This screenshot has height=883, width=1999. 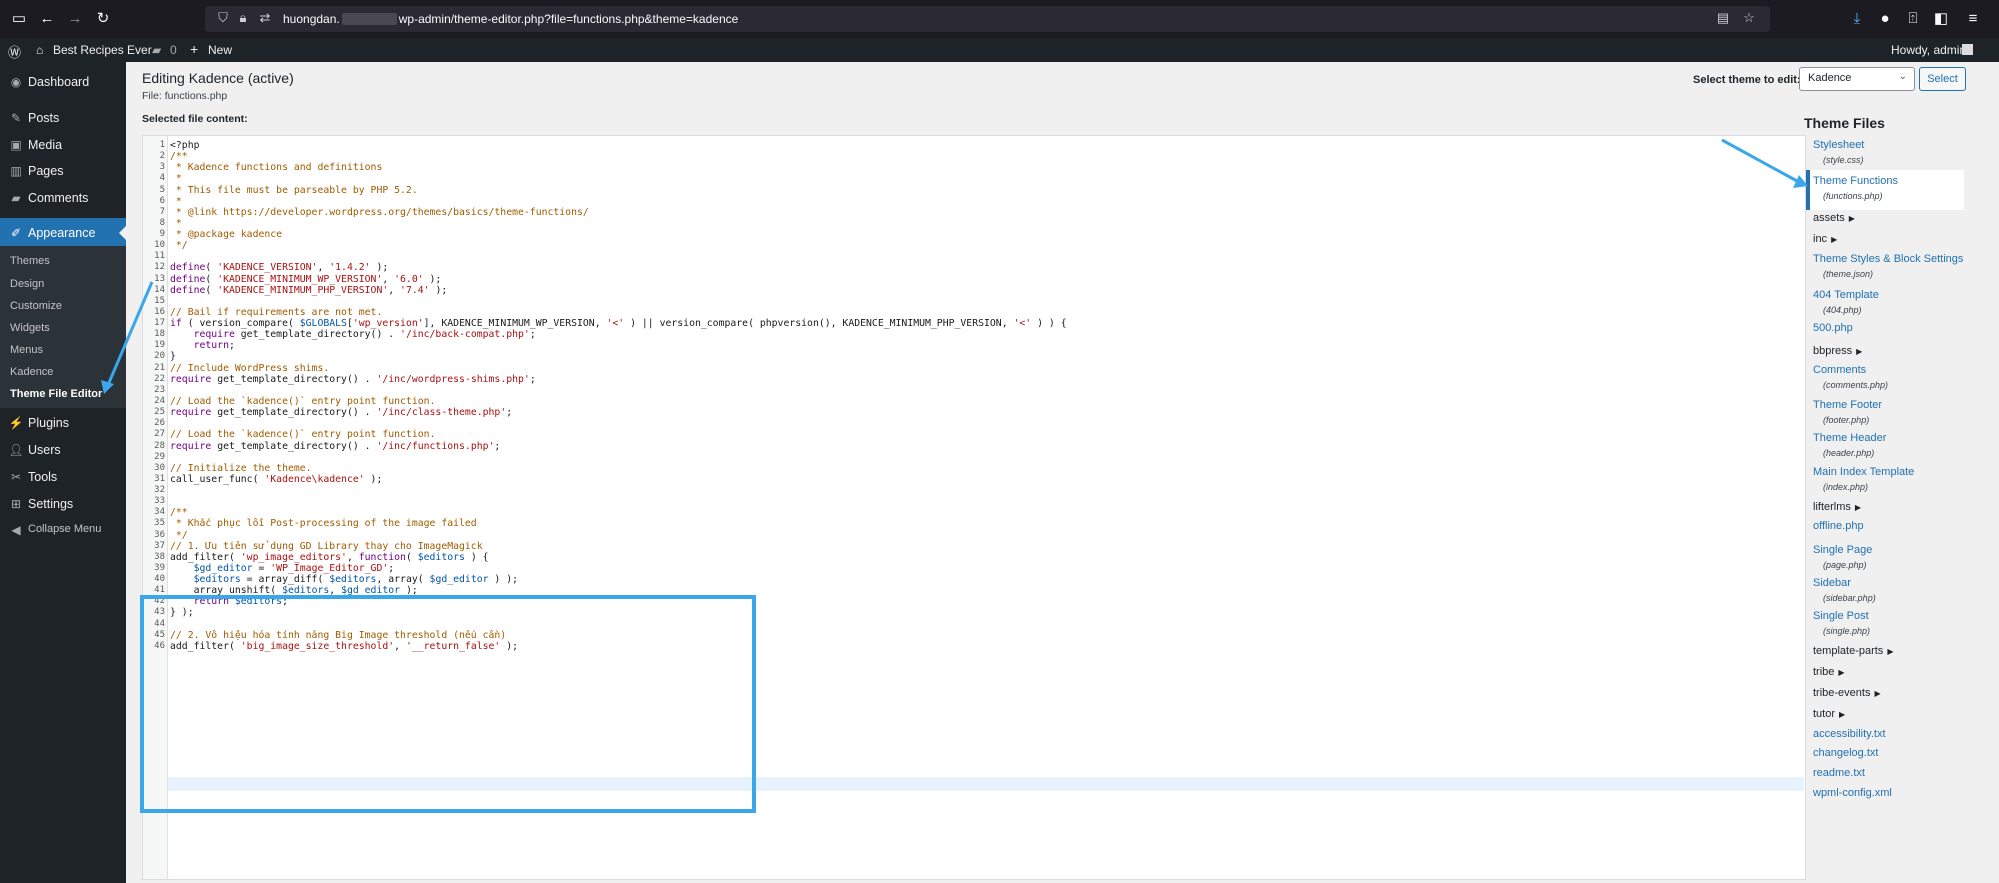 I want to click on arrow-to-theme-file-editor, so click(x=130, y=333).